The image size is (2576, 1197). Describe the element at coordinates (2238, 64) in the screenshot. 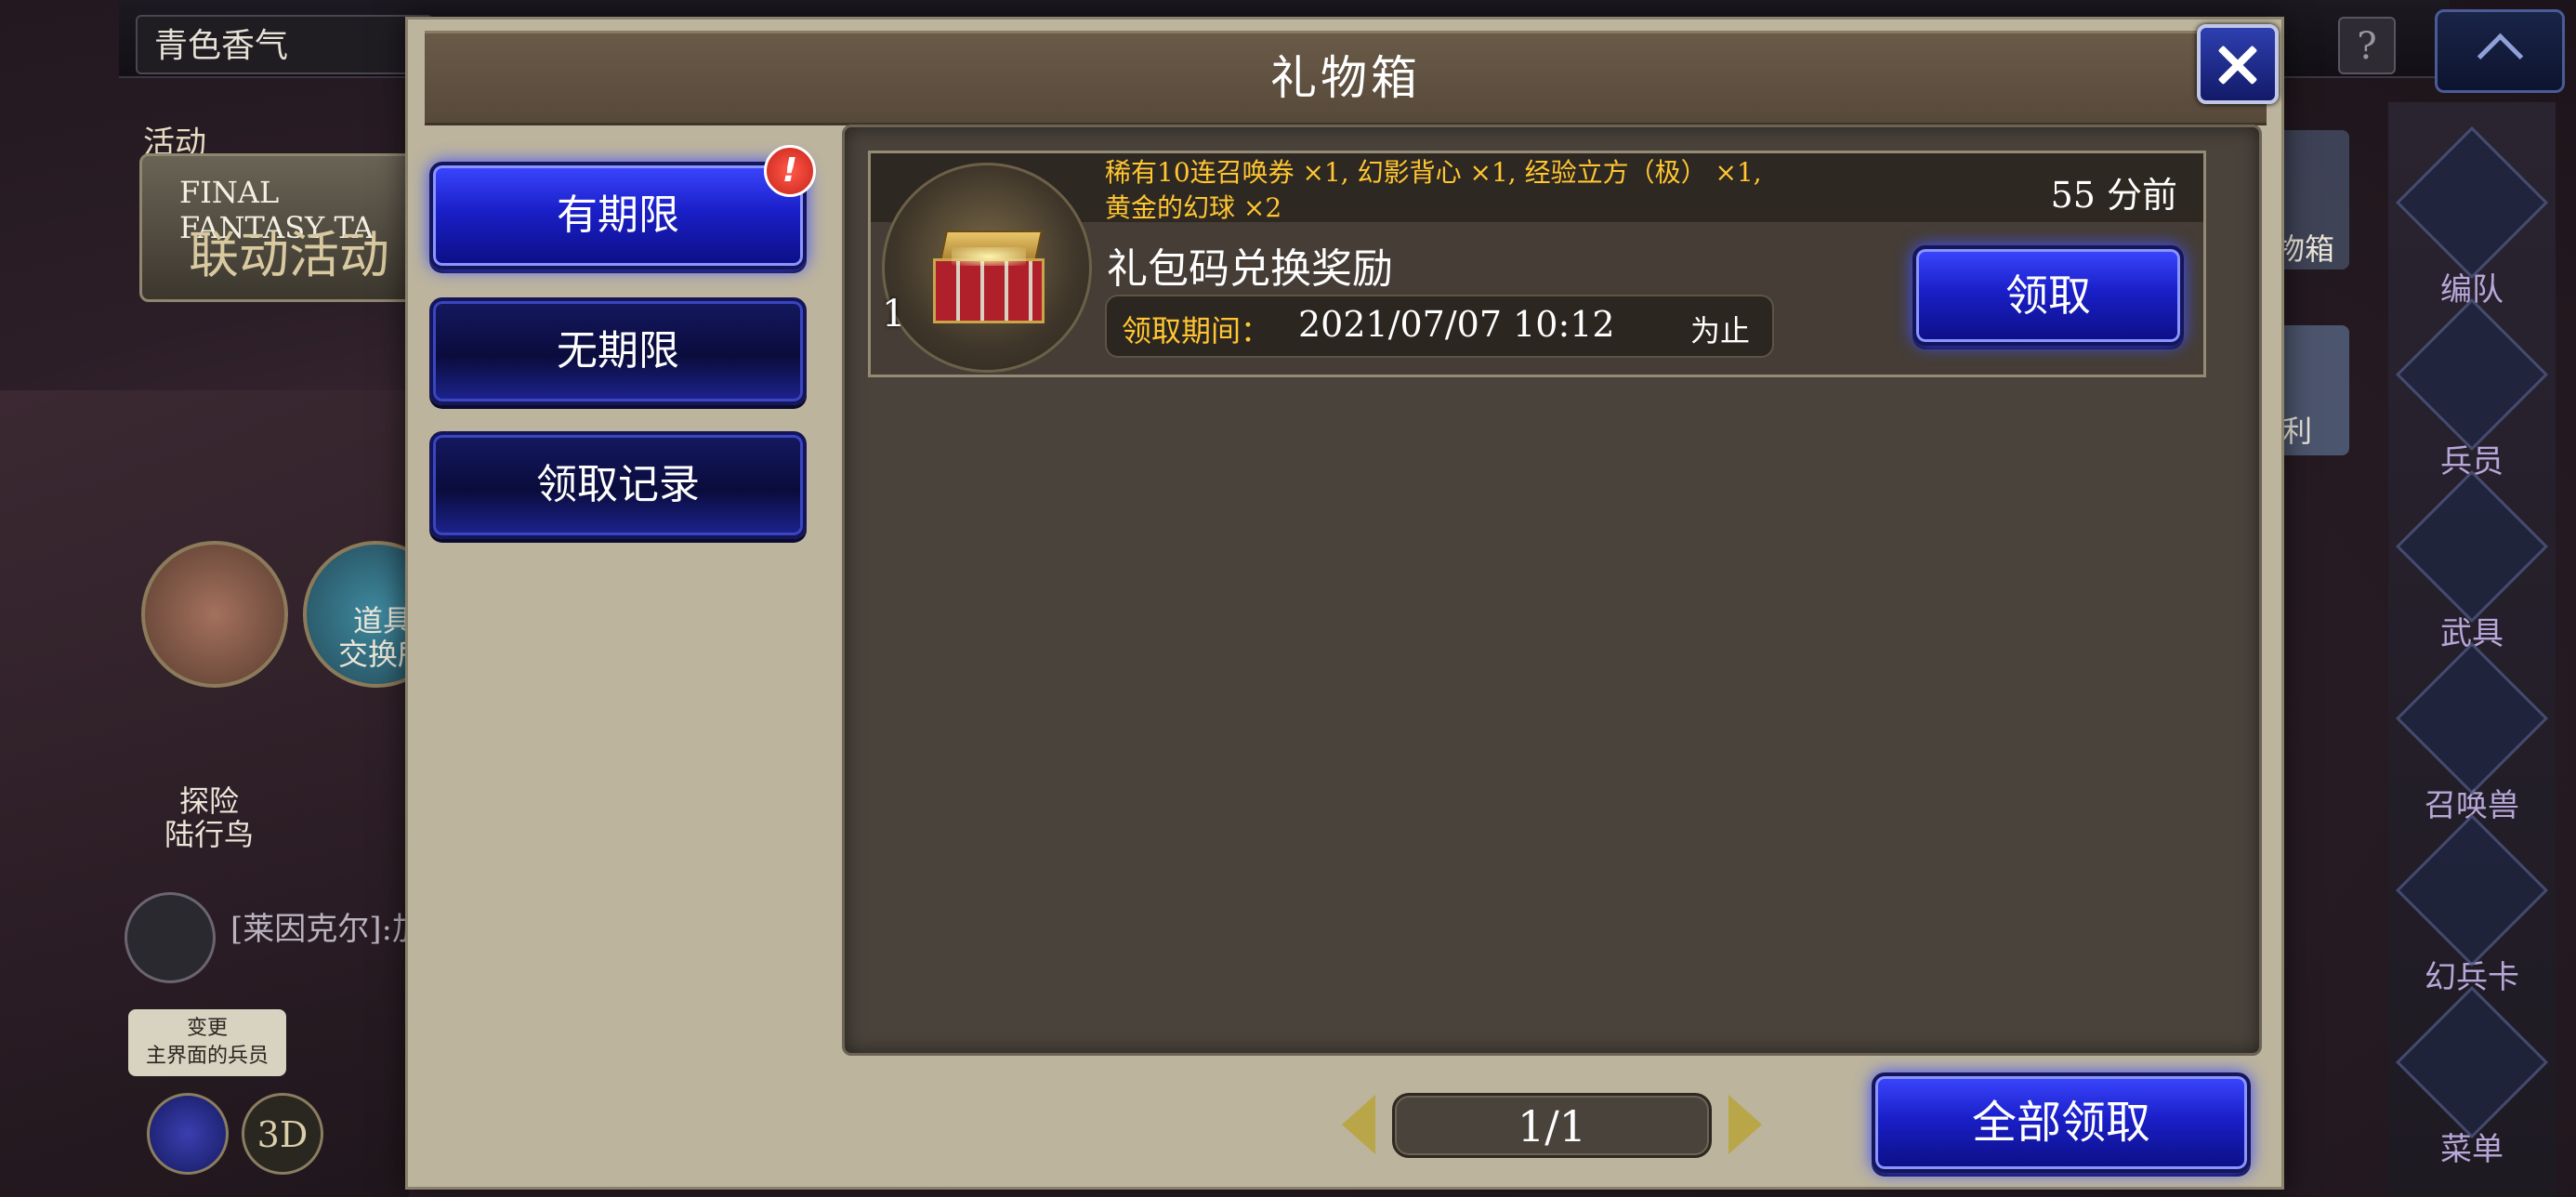

I see `close-icon` at that location.